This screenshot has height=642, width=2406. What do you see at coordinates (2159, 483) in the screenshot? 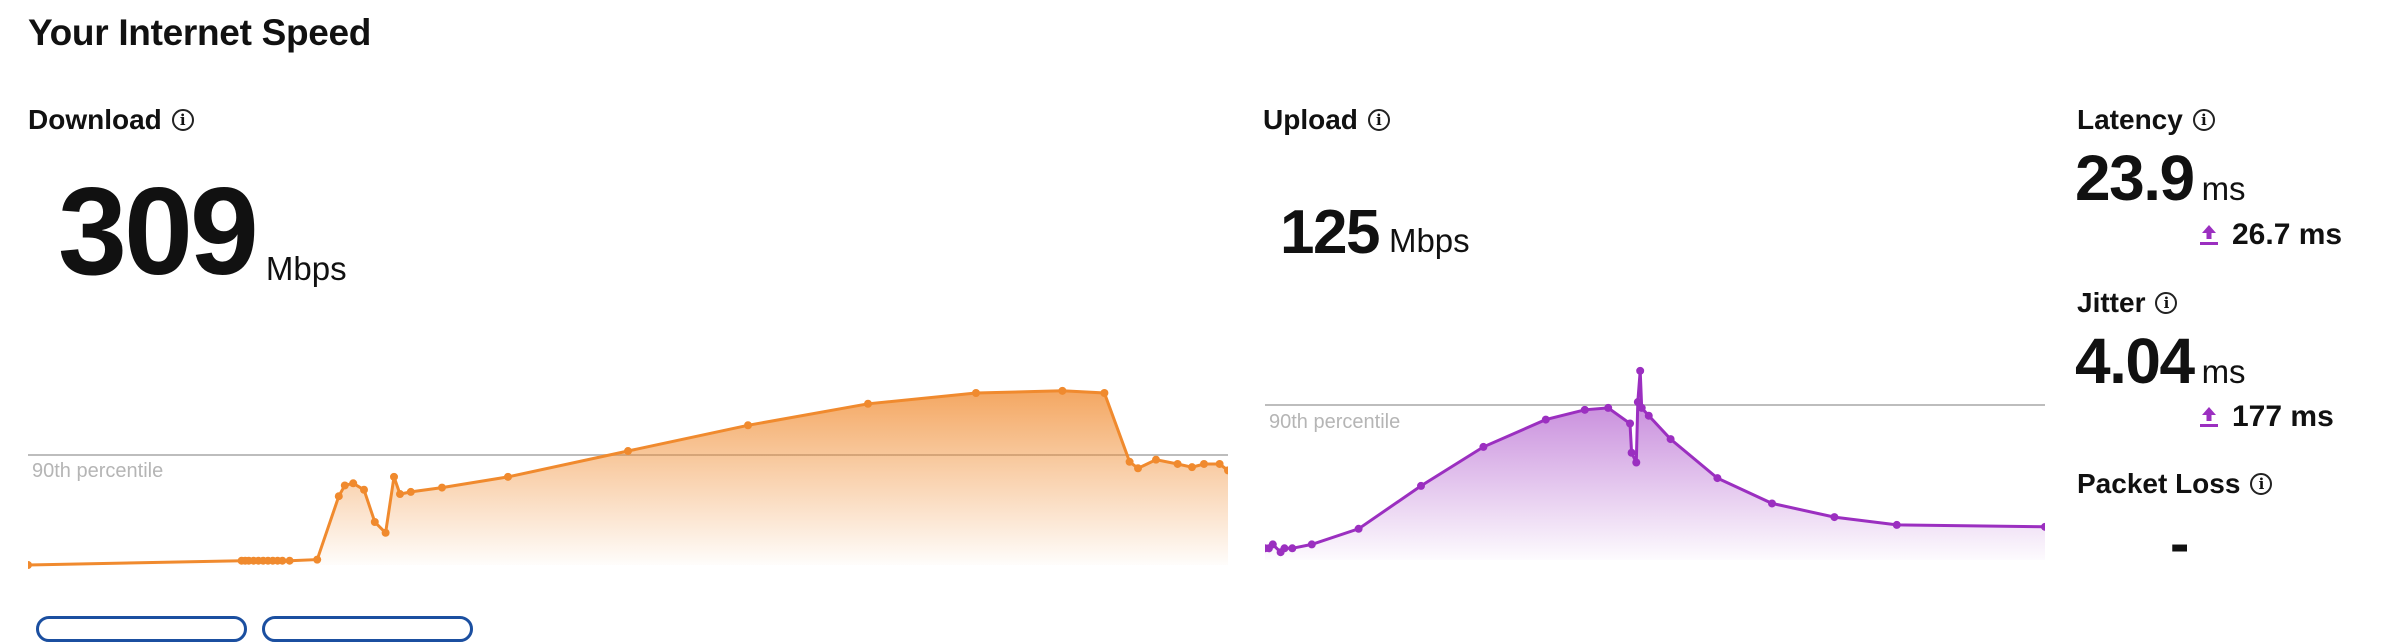
I see `packet-loss-label: Packet Loss` at bounding box center [2159, 483].